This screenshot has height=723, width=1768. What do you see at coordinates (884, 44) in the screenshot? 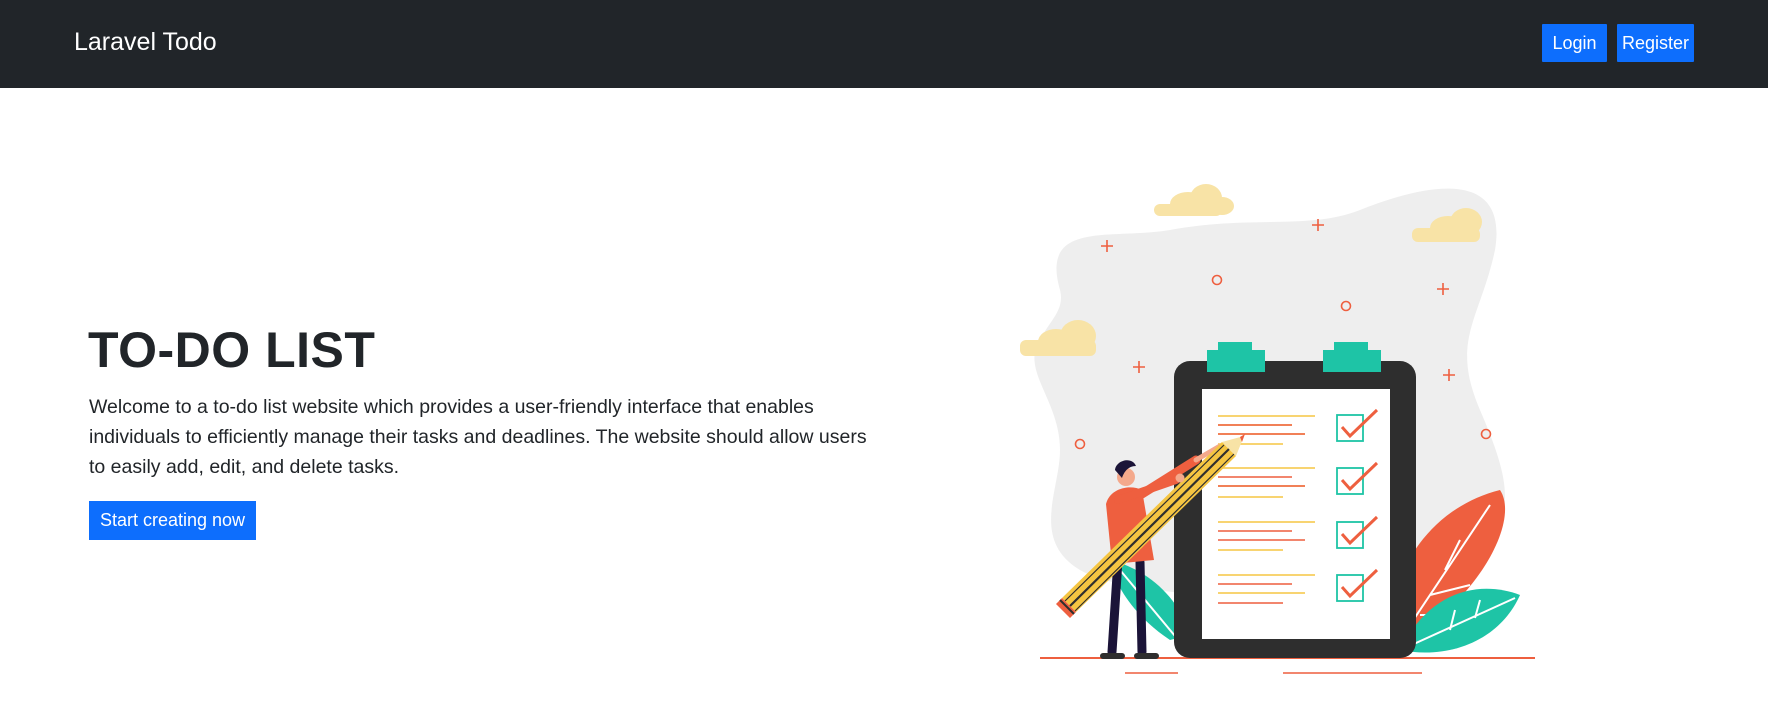
I see `navbar: Laravel Todo Login Register` at bounding box center [884, 44].